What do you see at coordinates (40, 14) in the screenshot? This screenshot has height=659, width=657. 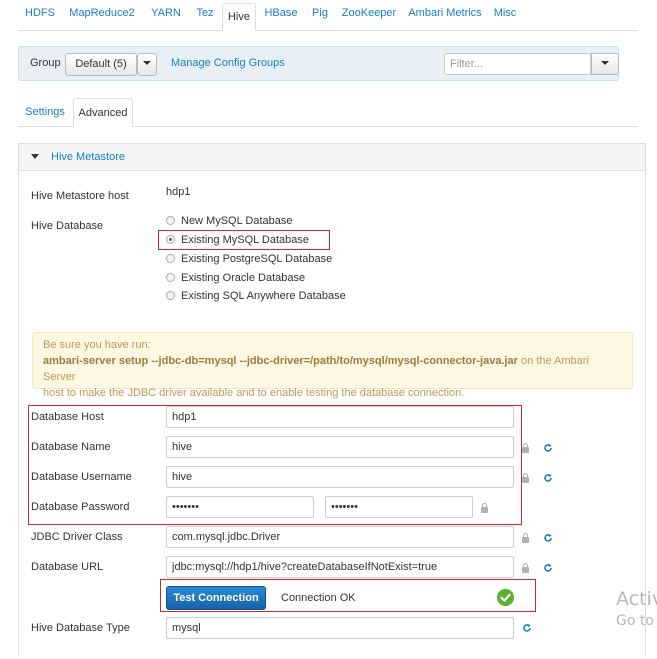 I see `tab-hdfs: HDFS` at bounding box center [40, 14].